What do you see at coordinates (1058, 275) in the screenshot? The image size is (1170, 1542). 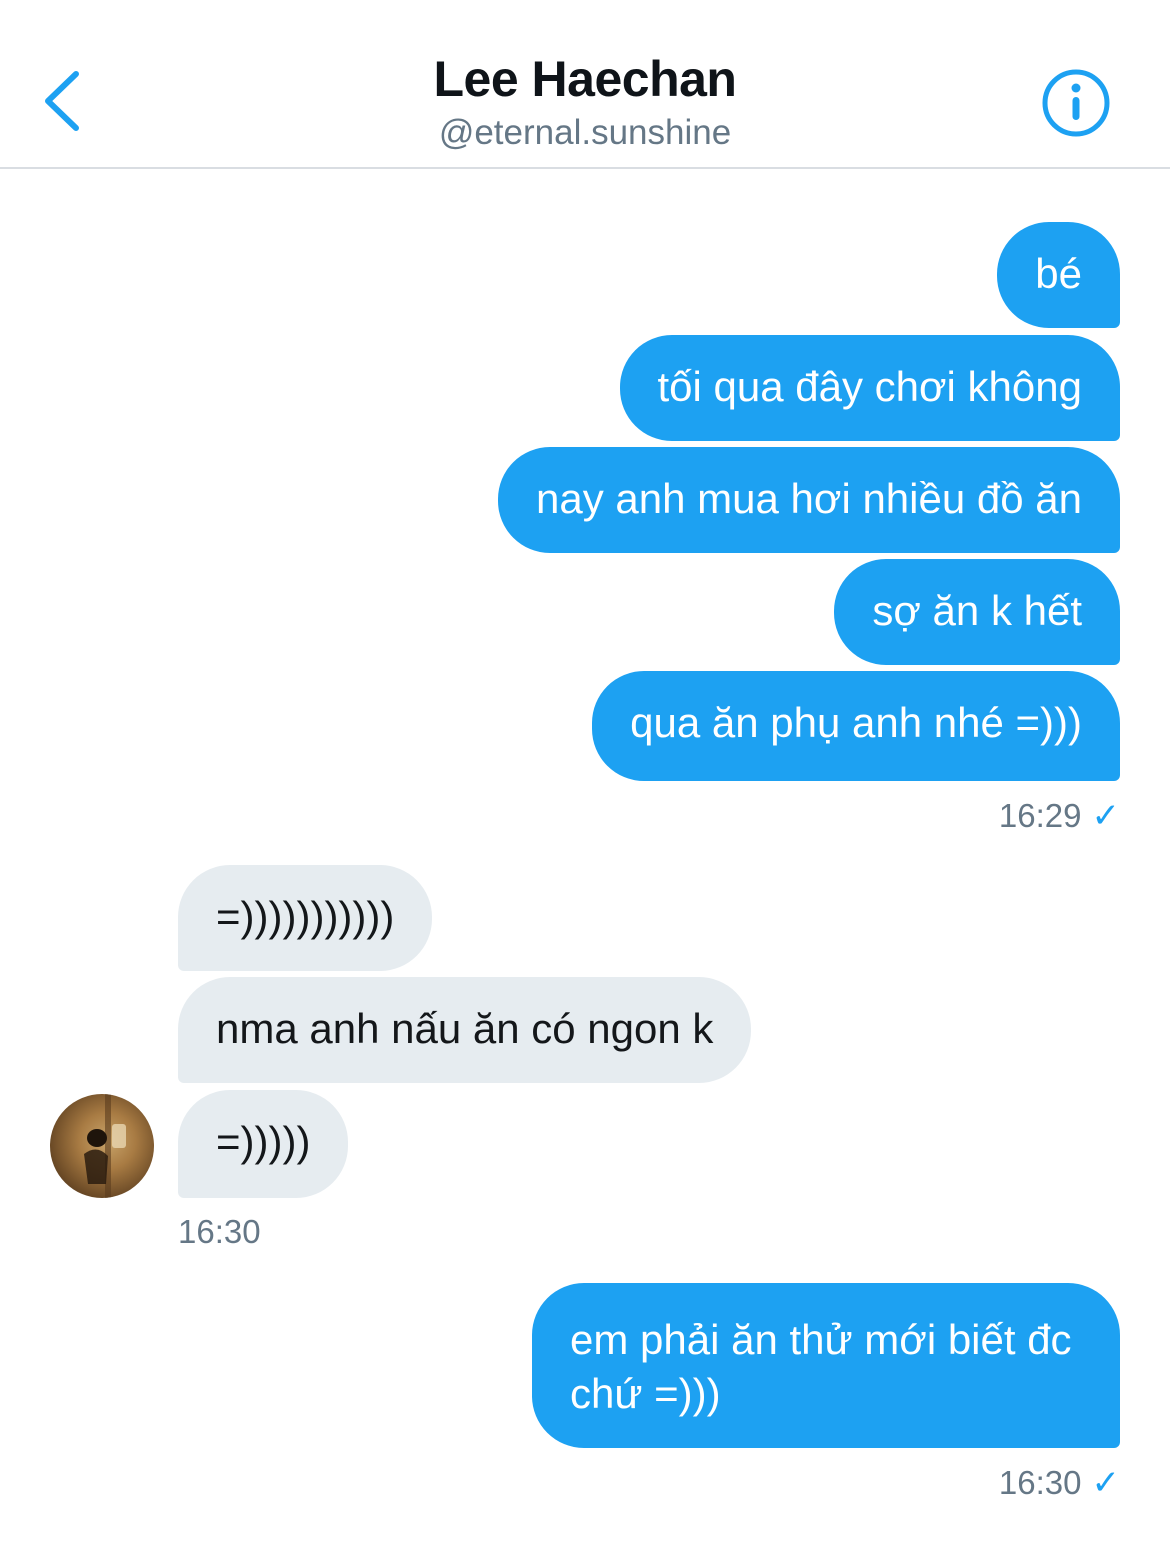 I see `message-bubble-outgoing: bé` at bounding box center [1058, 275].